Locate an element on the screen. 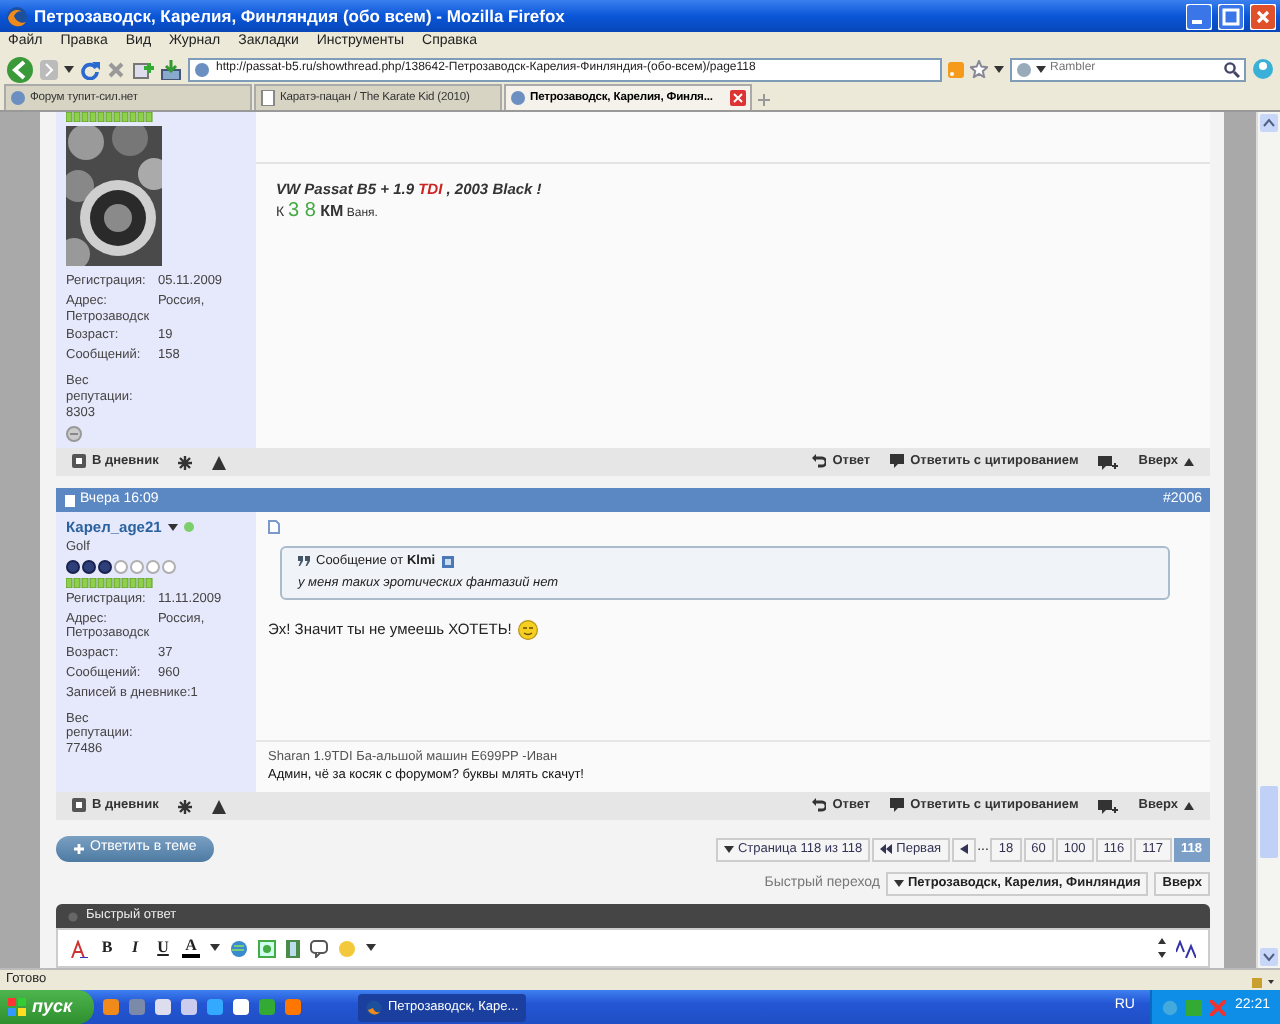 Image resolution: width=1280 pixels, height=1024 pixels. format-button: I is located at coordinates (135, 948).